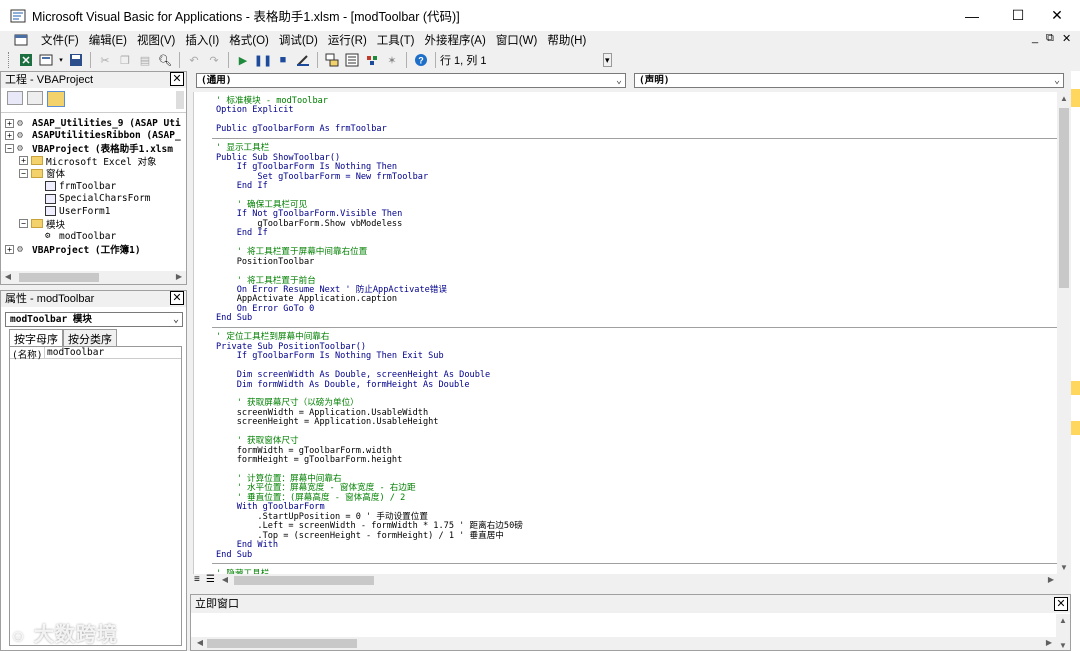 This screenshot has height=651, width=1080. Describe the element at coordinates (61, 60) in the screenshot. I see `dropdown-arrow-icon: ▾` at that location.